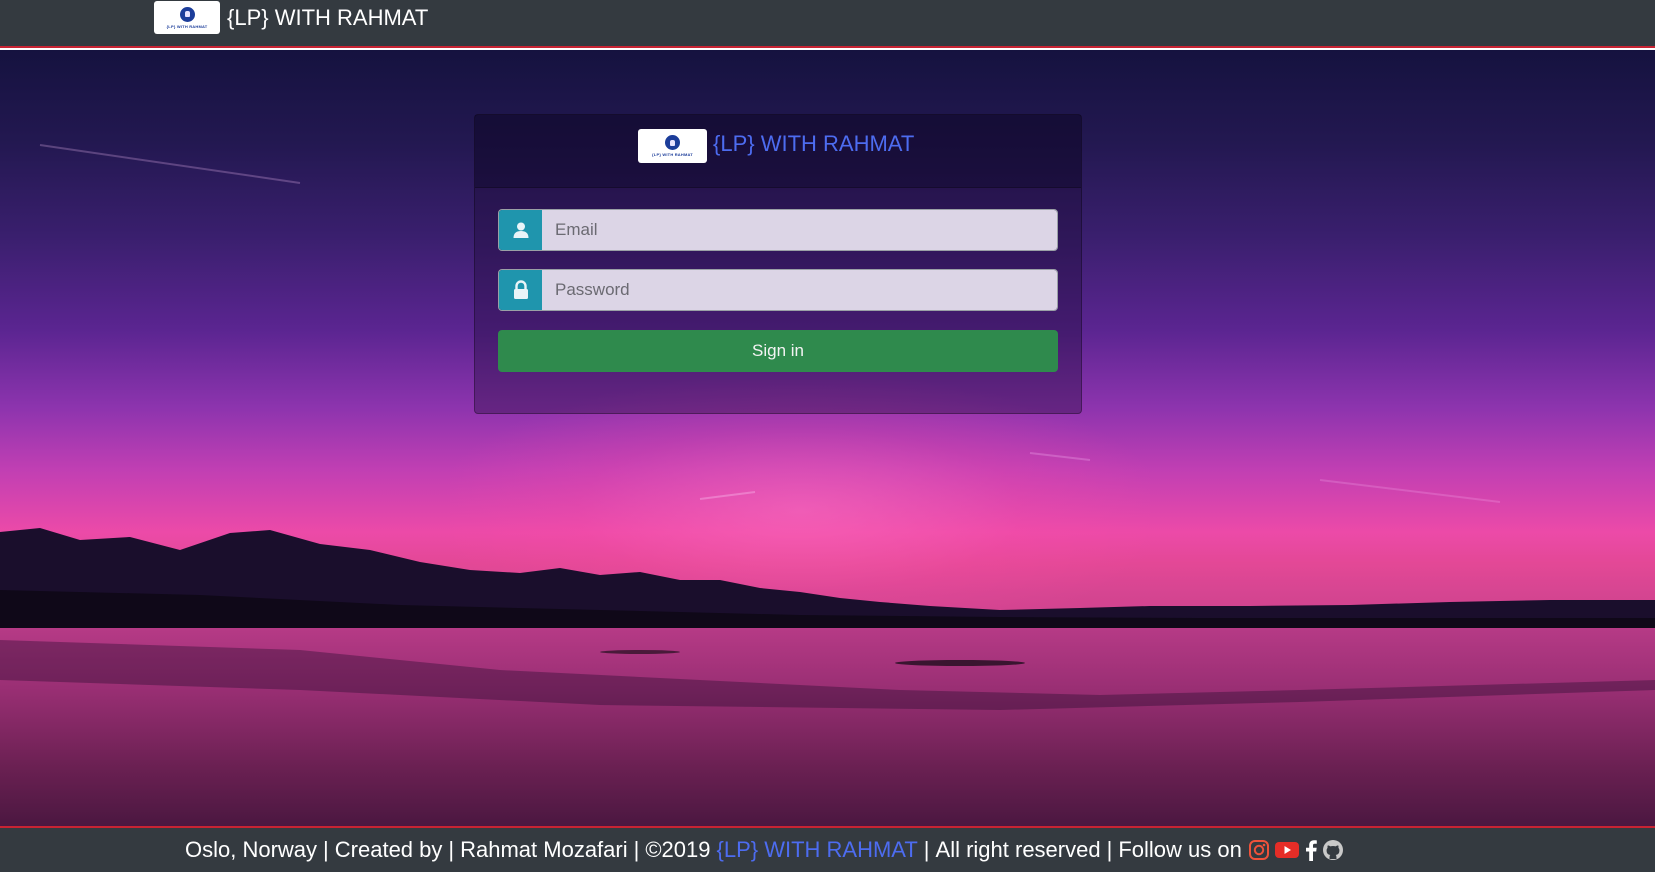  I want to click on youtube-icon, so click(1287, 850).